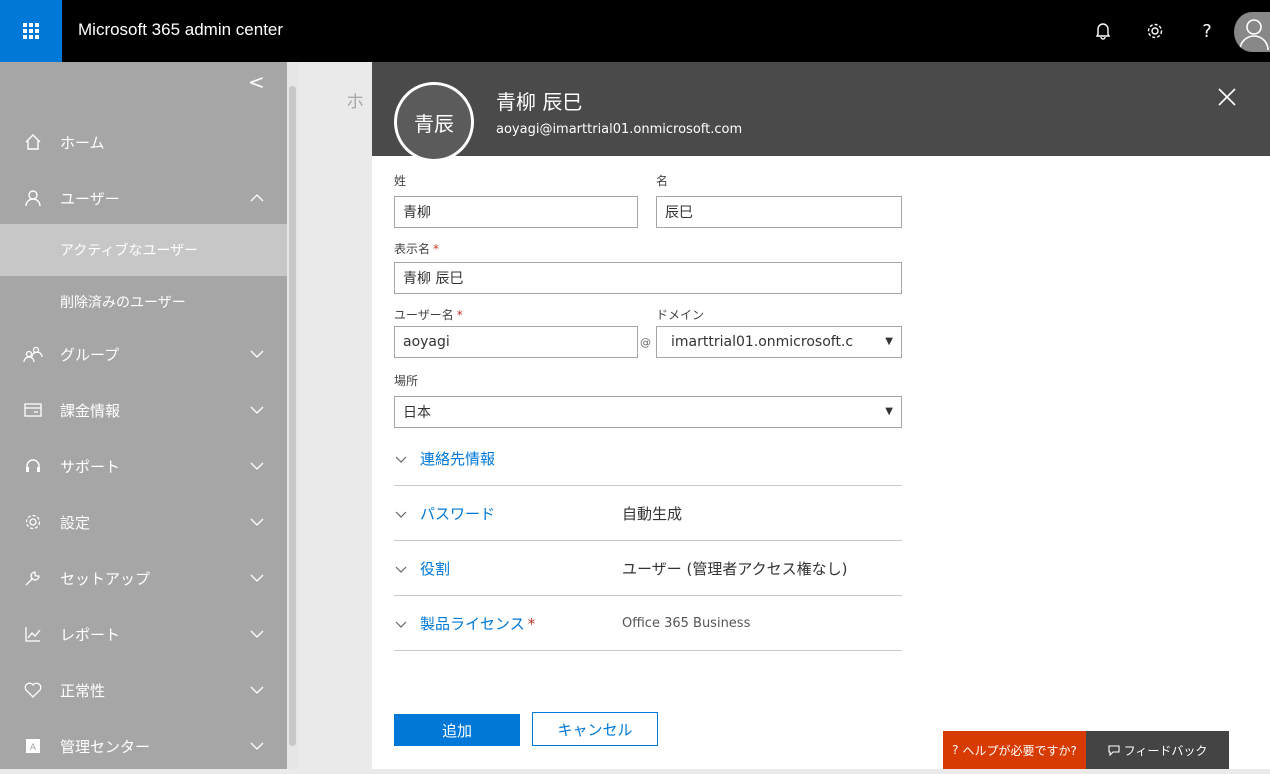 This screenshot has width=1270, height=774. I want to click on chevron-up-icon, so click(257, 198).